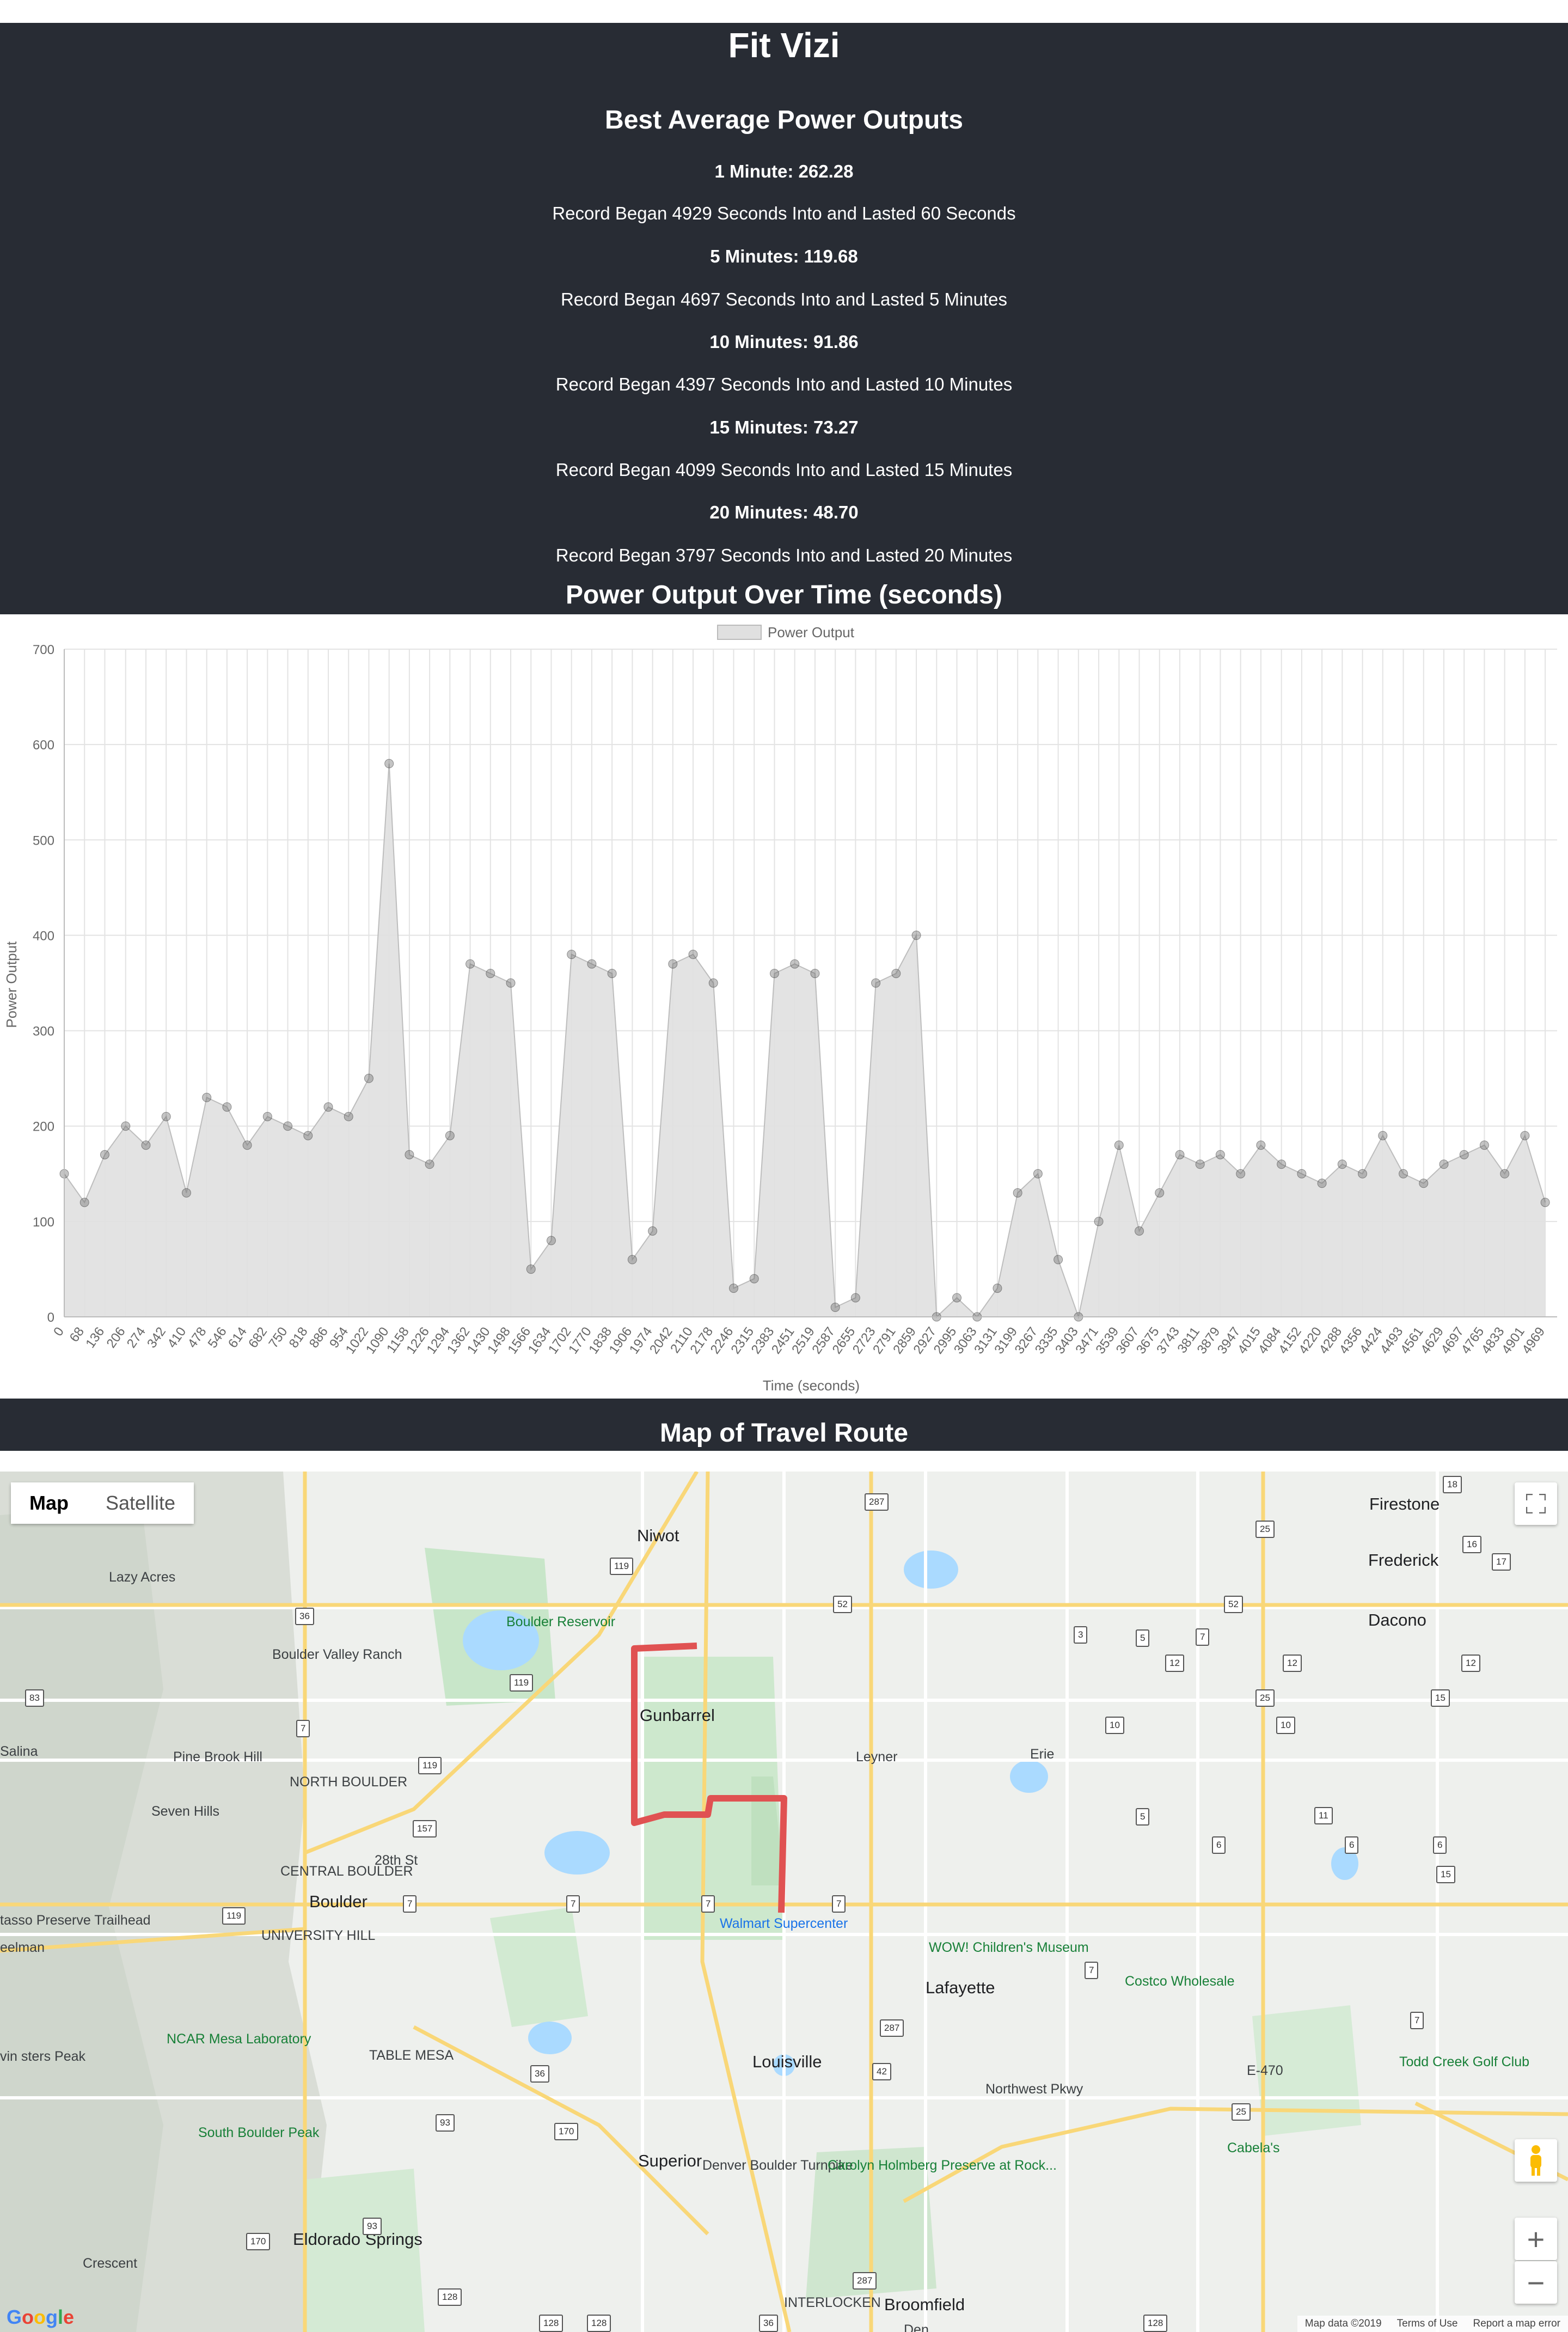 Image resolution: width=1568 pixels, height=2332 pixels. I want to click on google-logo: Google, so click(40, 2317).